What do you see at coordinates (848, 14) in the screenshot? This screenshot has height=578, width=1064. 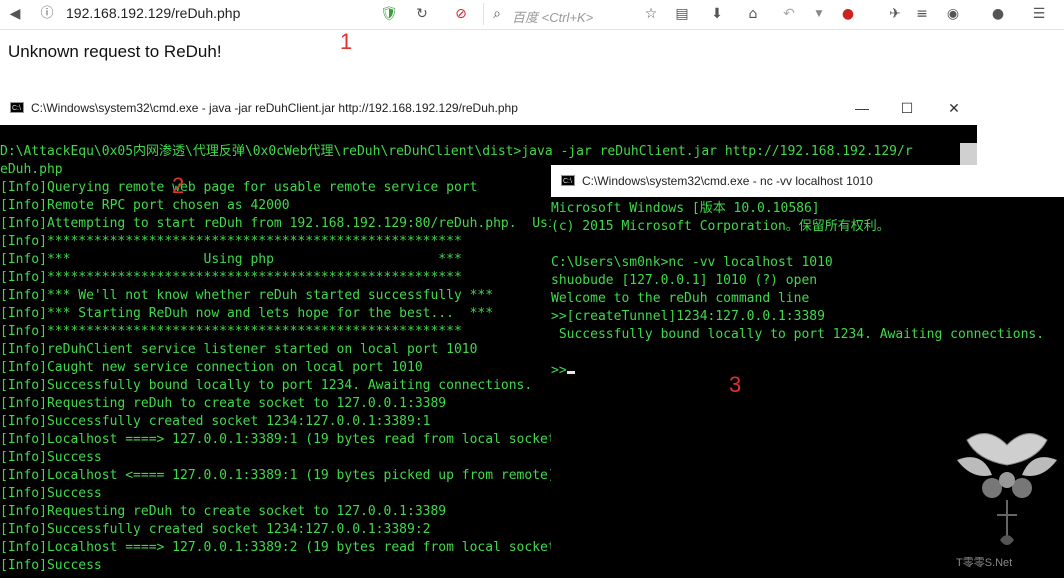 I see `adblock-icon: ●` at bounding box center [848, 14].